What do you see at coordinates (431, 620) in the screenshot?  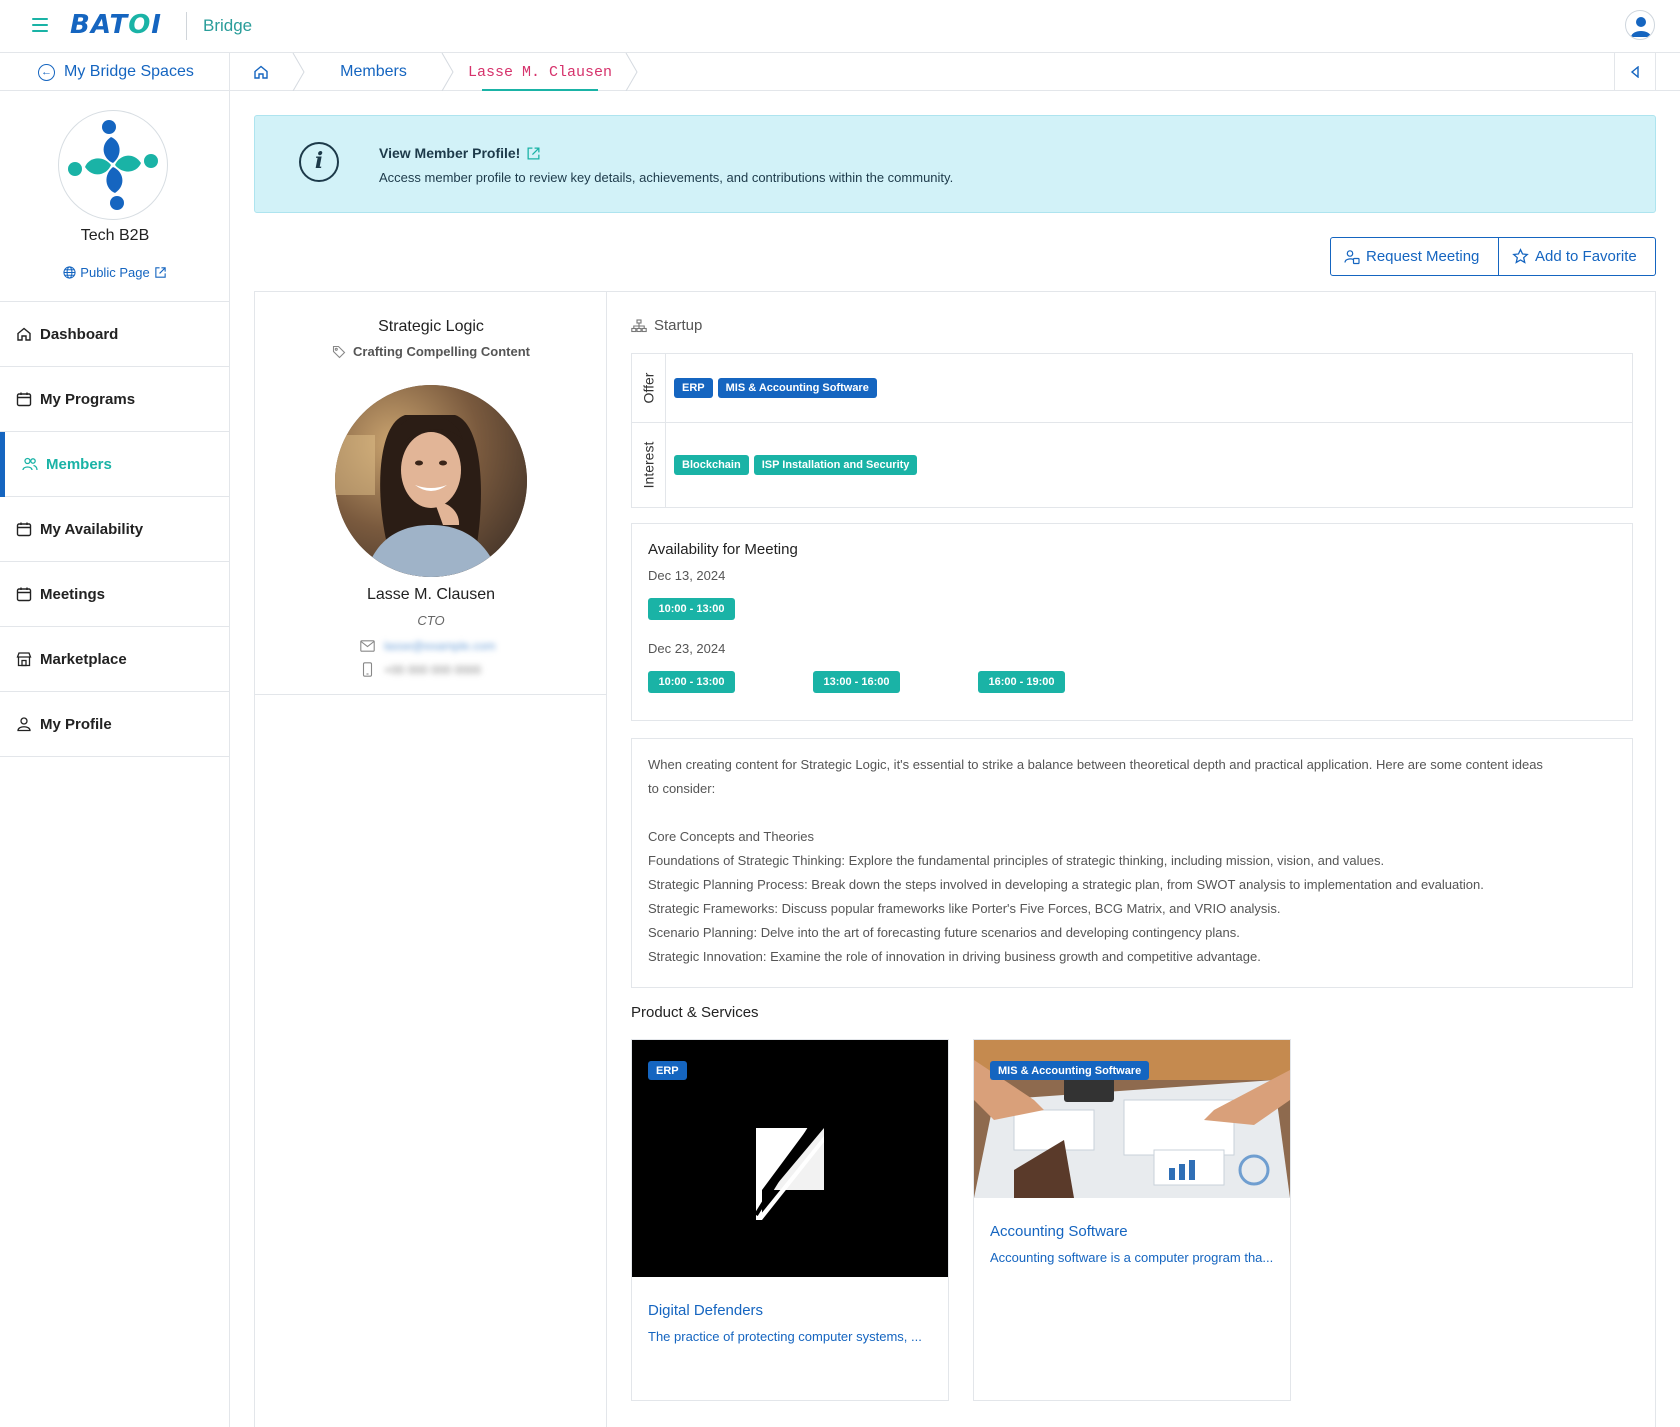 I see `member-title: CTO` at bounding box center [431, 620].